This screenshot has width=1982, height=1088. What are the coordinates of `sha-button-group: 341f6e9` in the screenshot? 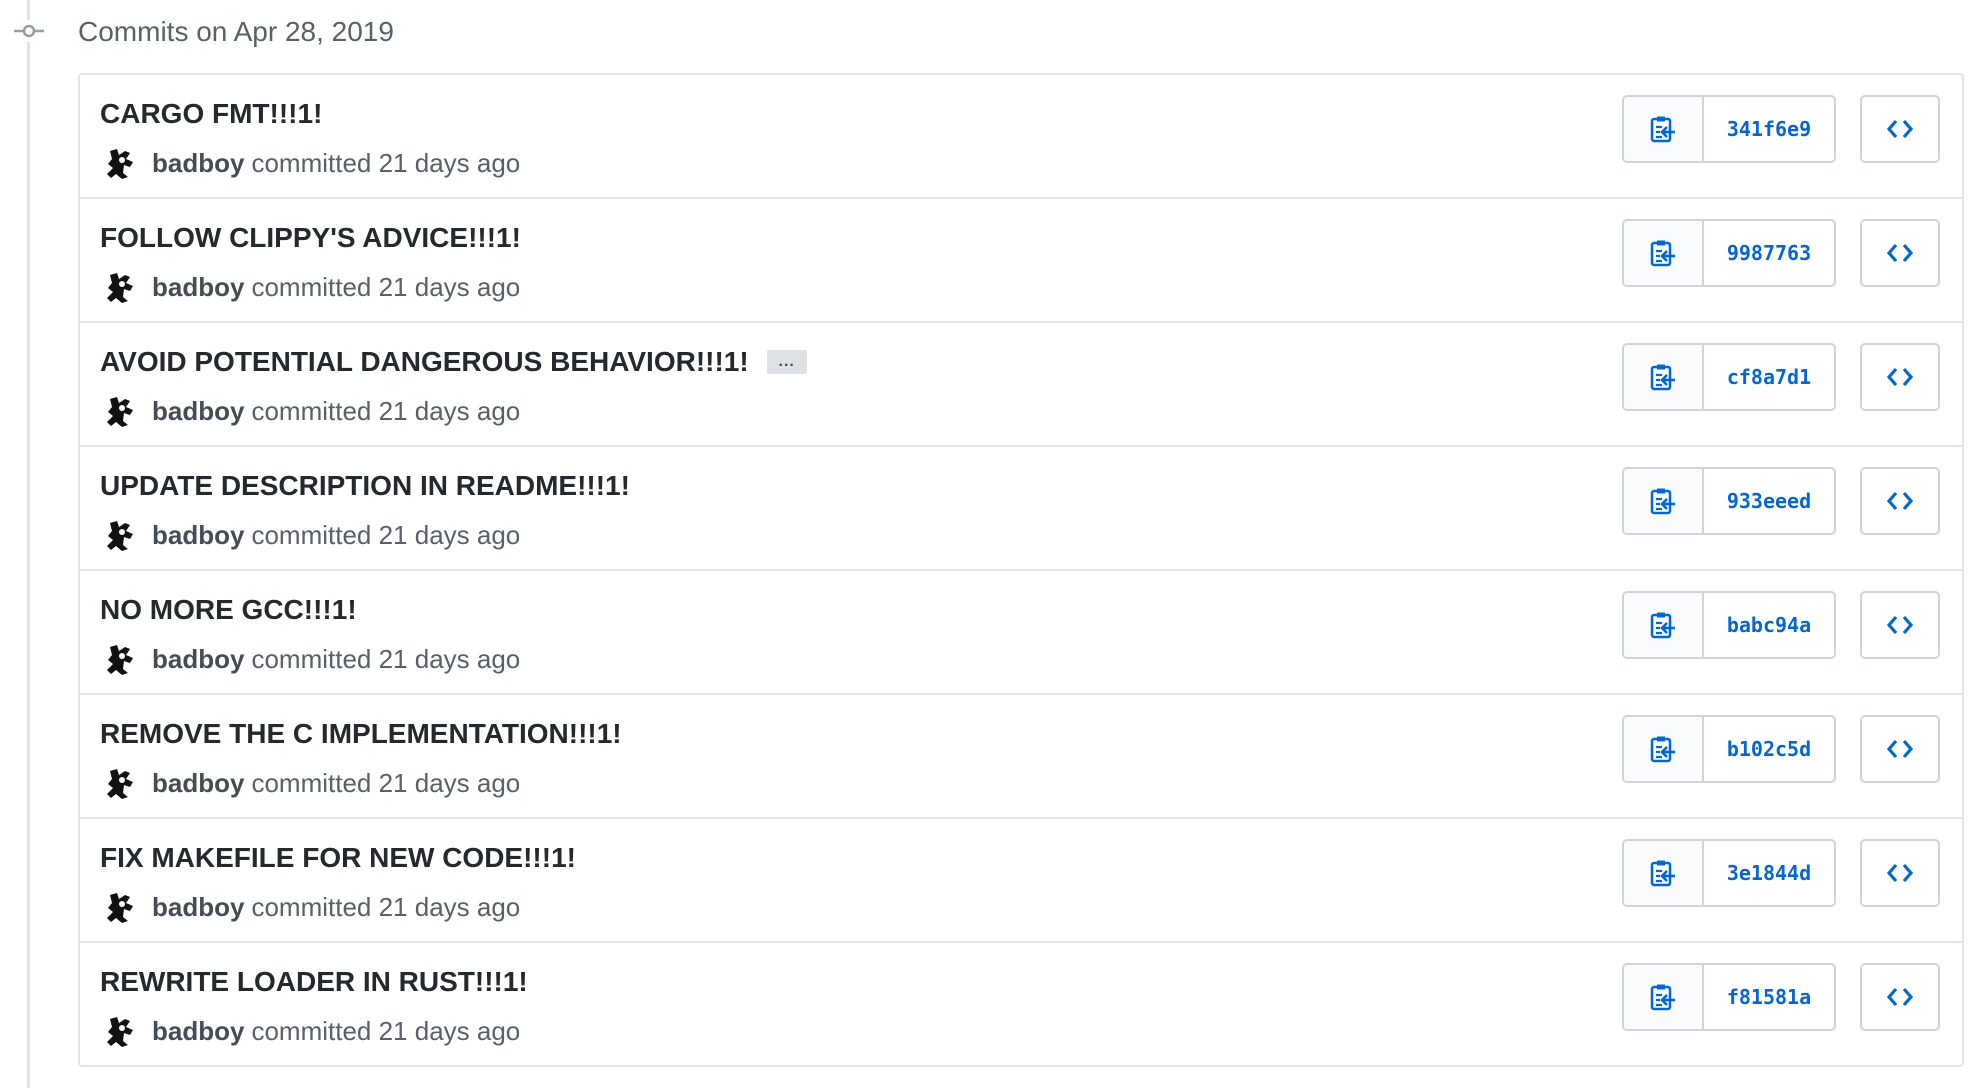 It's located at (1729, 129).